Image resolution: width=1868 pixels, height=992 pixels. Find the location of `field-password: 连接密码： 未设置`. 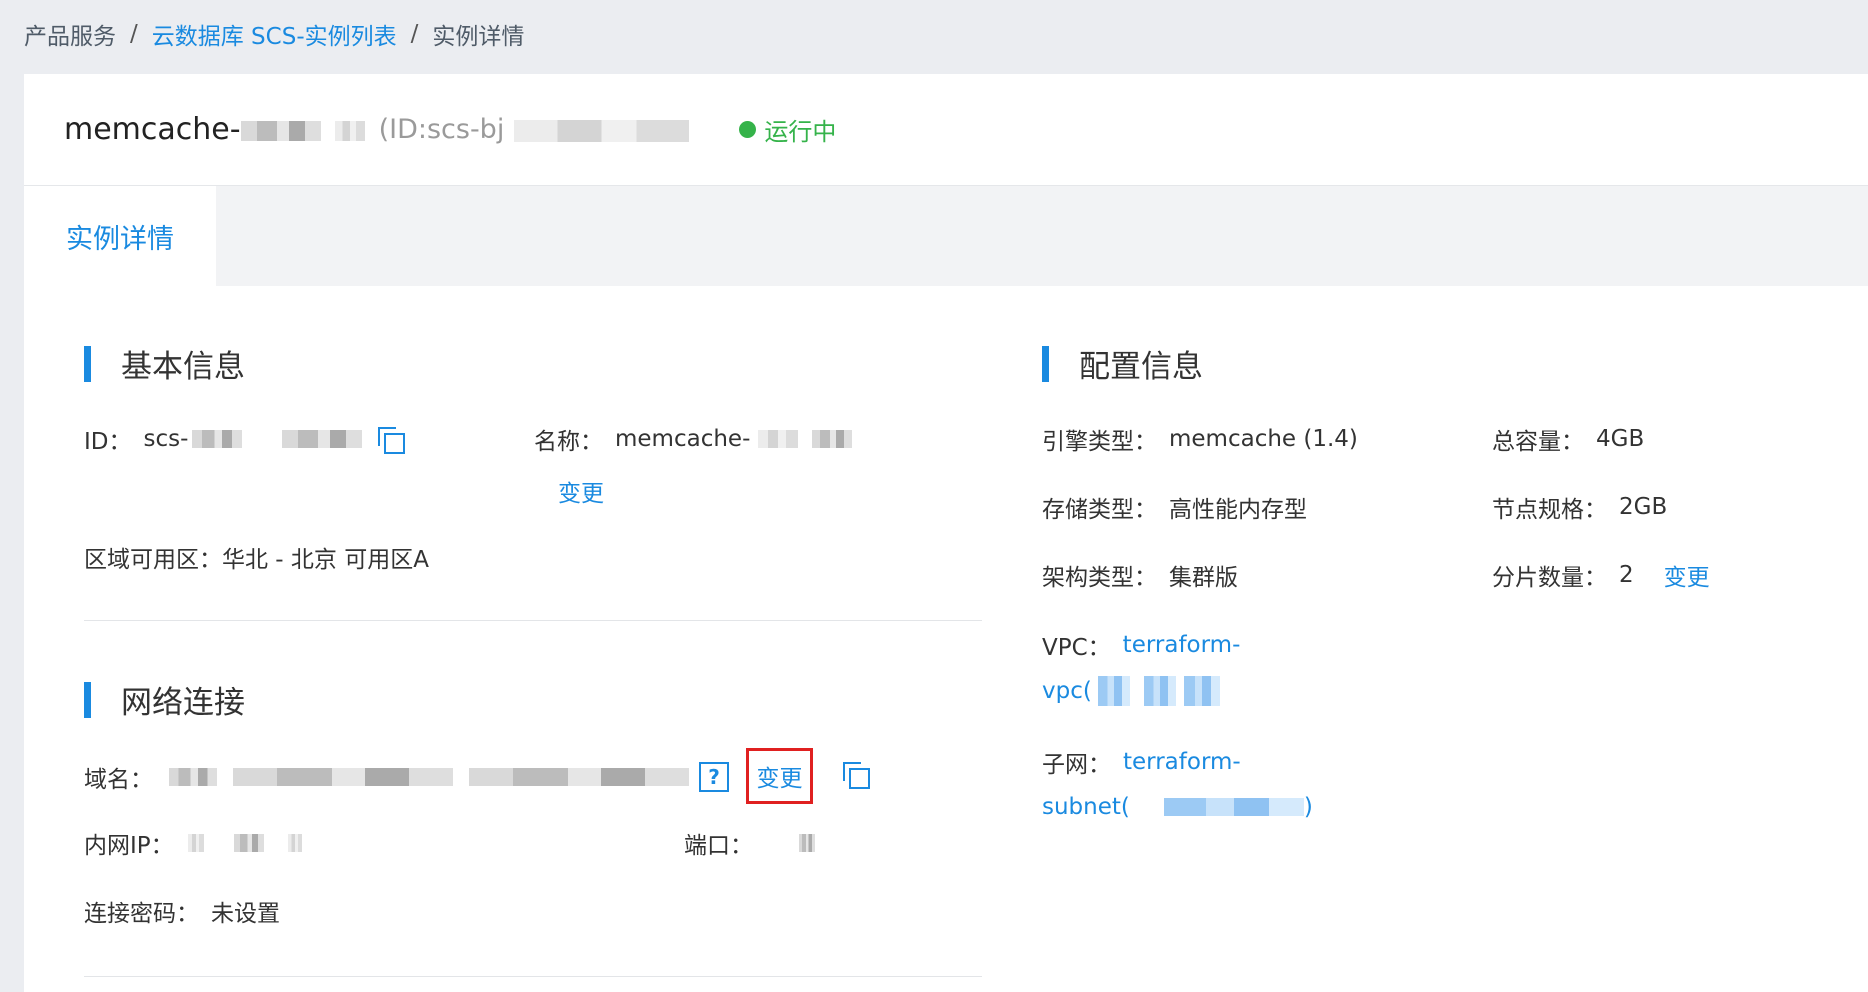

field-password: 连接密码： 未设置 is located at coordinates (182, 911).